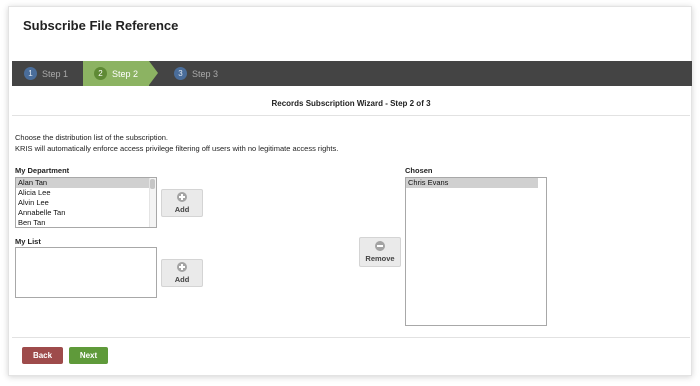 The image size is (700, 386). I want to click on back-button: Back, so click(42, 355).